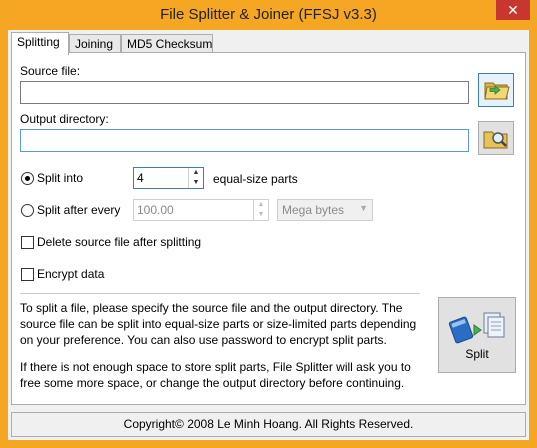  I want to click on divider, so click(220, 293).